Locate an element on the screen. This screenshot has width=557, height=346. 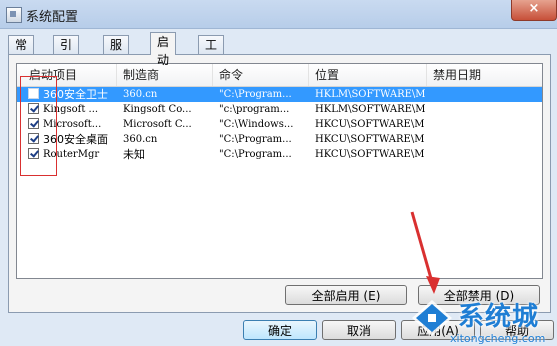
watermark-url: xitongcheng.com is located at coordinates (498, 338).